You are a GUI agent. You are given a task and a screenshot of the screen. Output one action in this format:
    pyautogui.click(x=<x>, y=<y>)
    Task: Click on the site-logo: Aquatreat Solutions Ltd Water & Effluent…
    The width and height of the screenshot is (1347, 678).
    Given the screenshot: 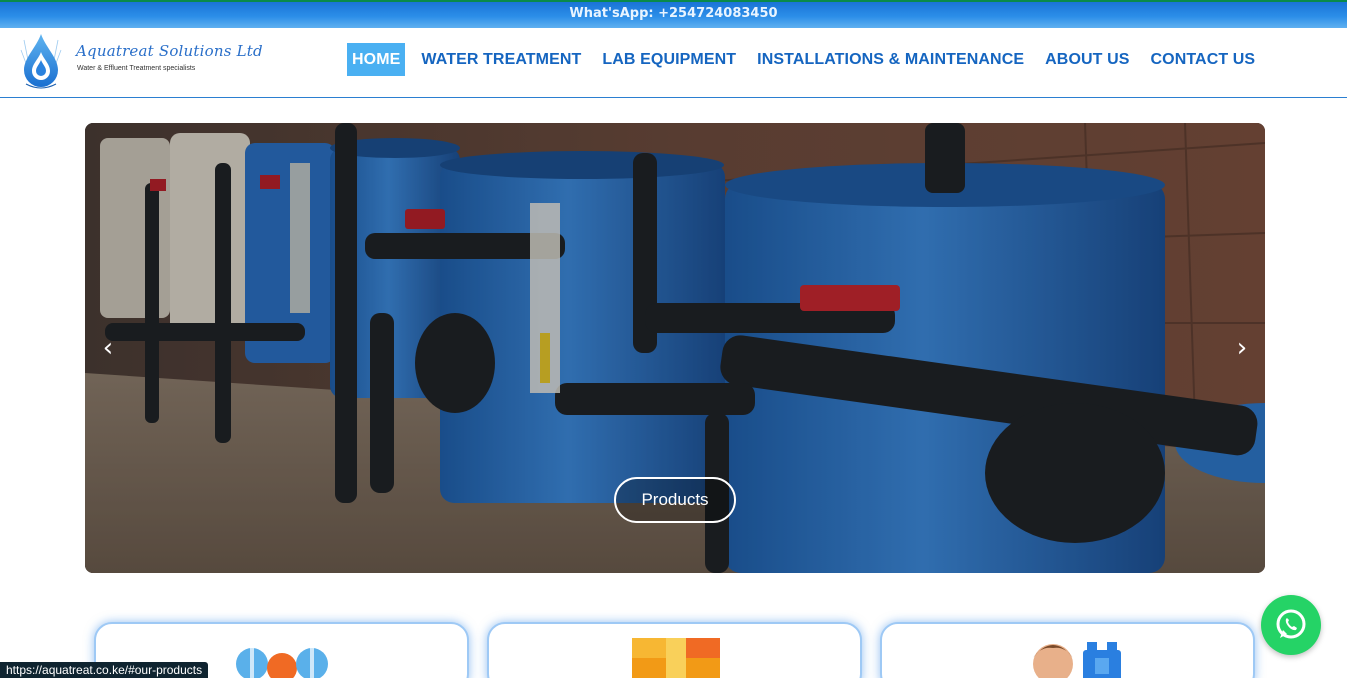 What is the action you would take?
    pyautogui.click(x=140, y=62)
    